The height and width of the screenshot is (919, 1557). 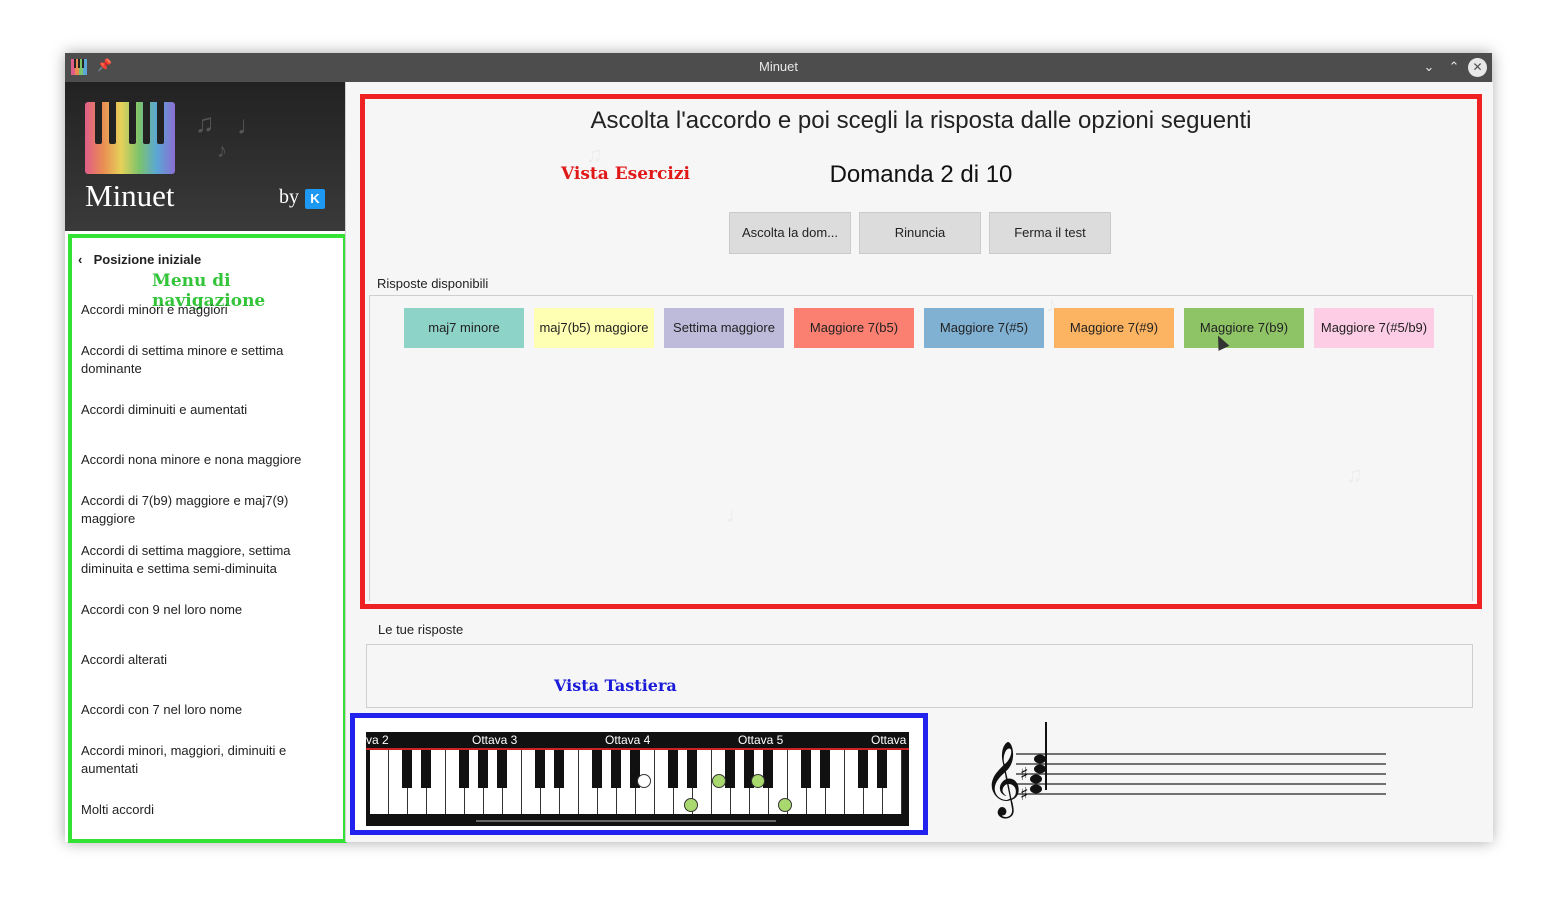 What do you see at coordinates (1050, 233) in the screenshot?
I see `stop-test-button: Ferma il test` at bounding box center [1050, 233].